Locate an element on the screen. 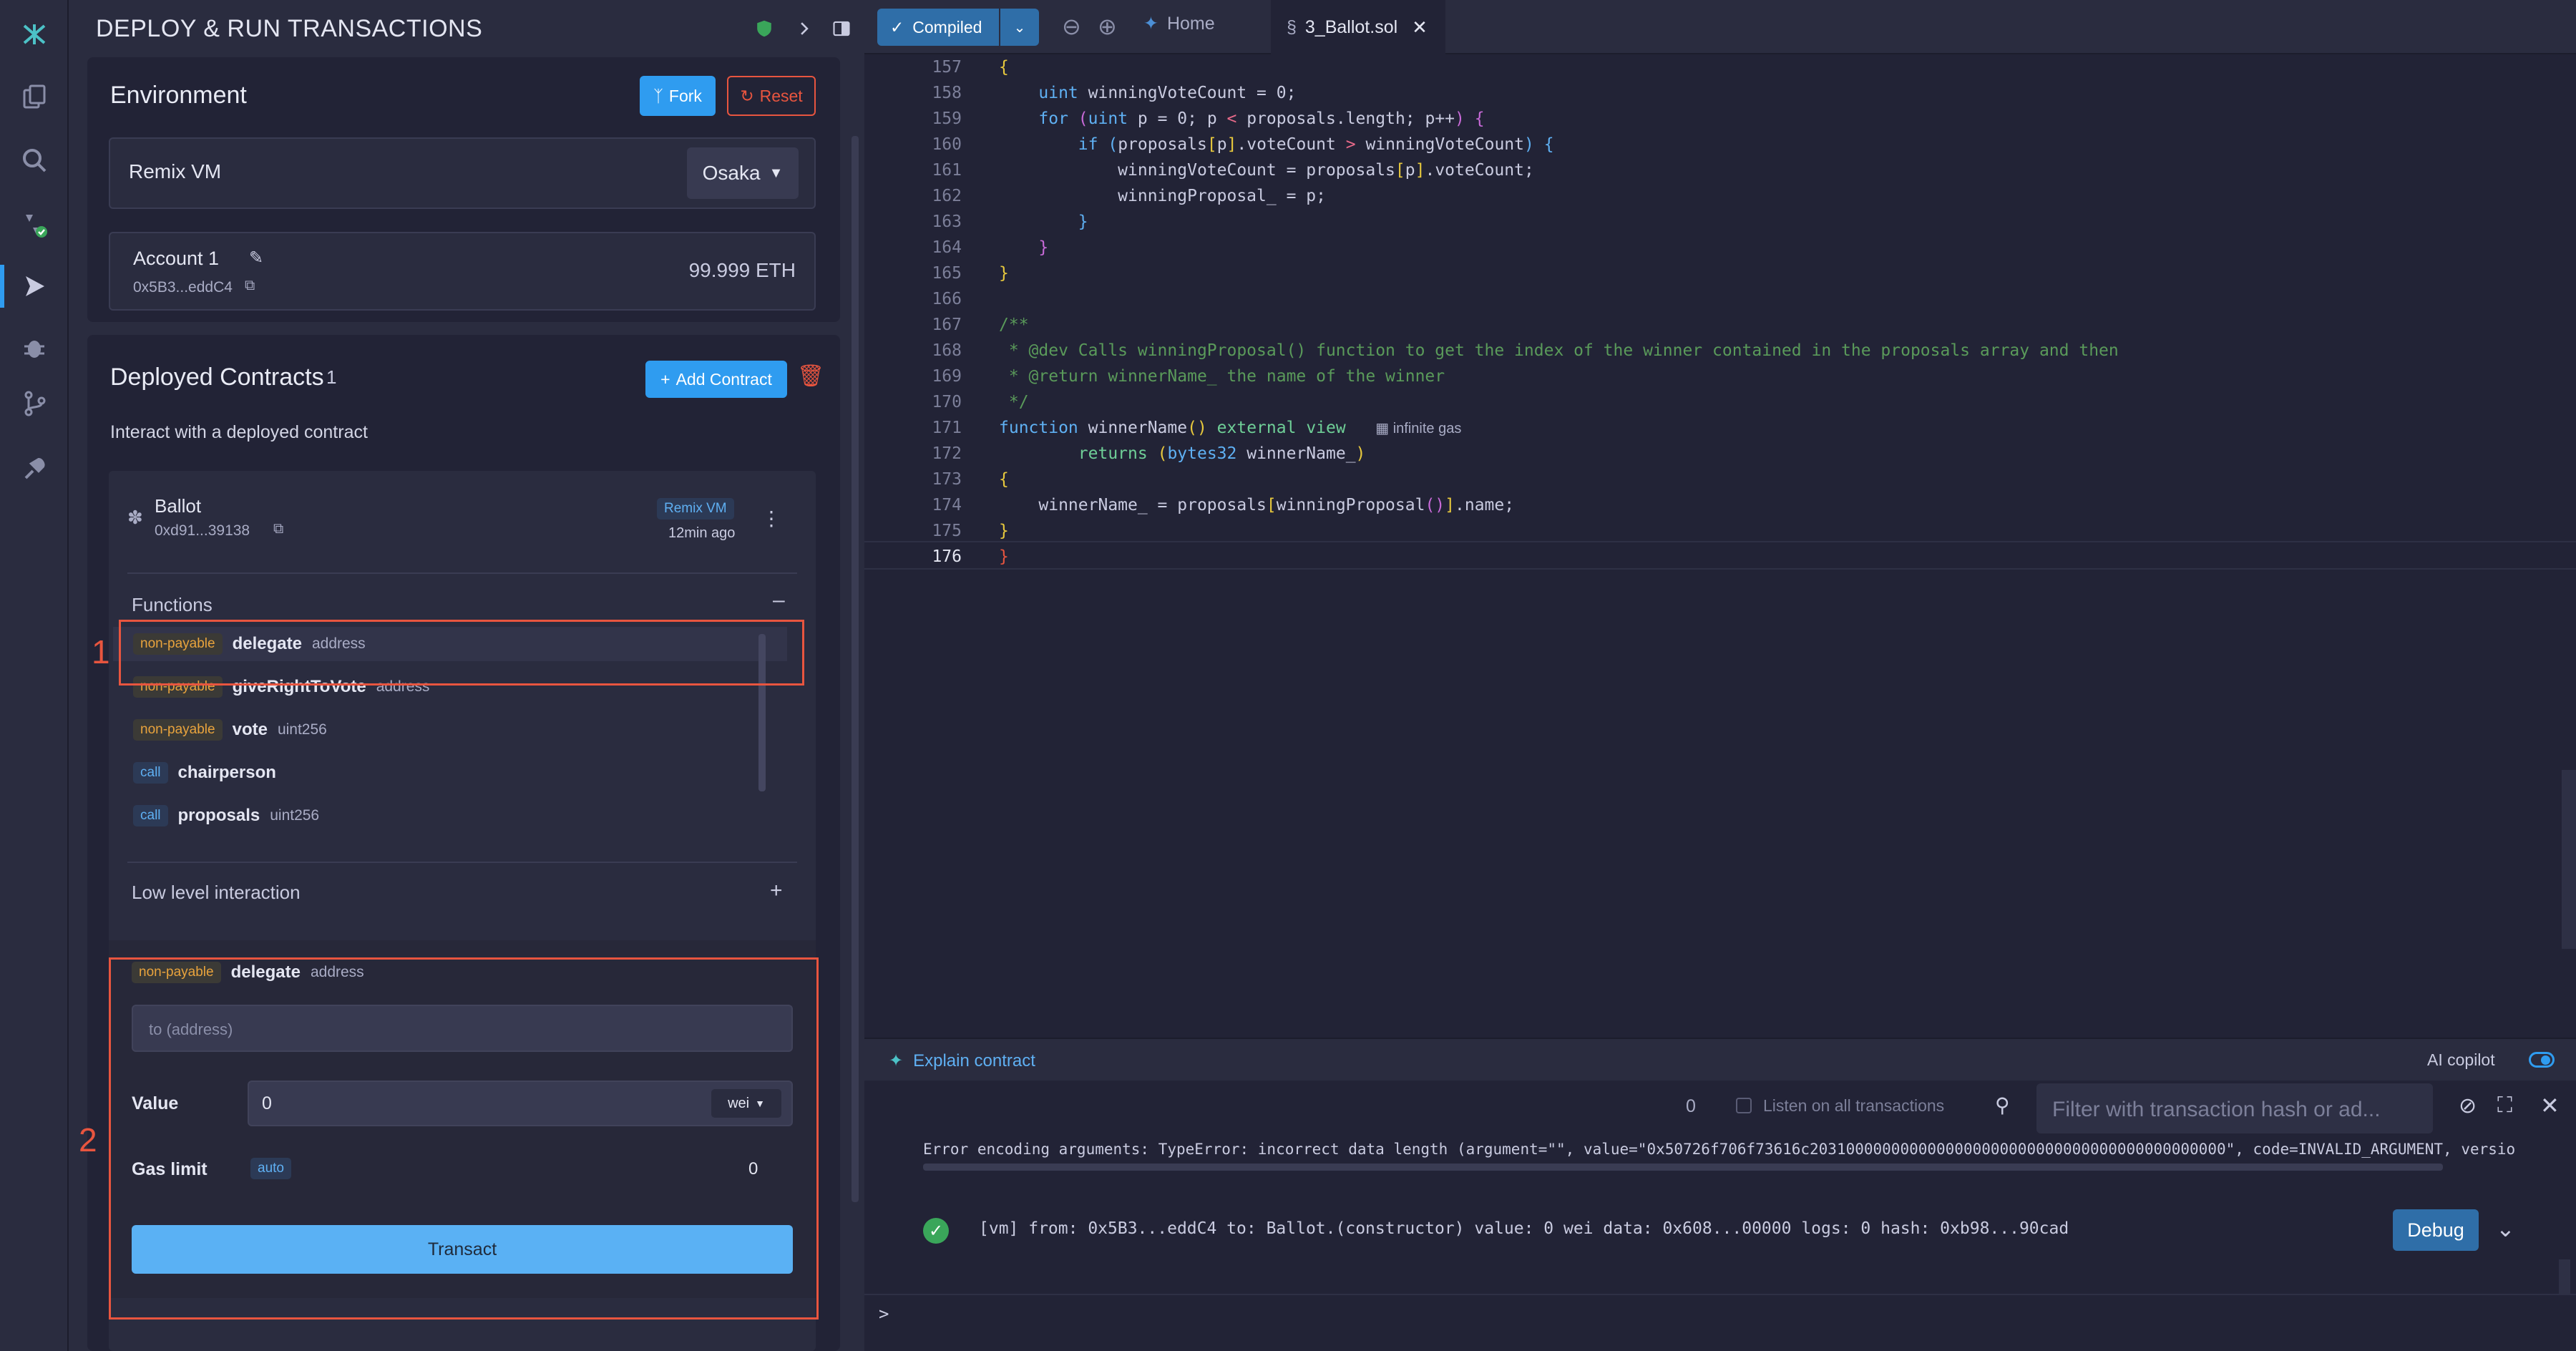  explain-contract-button: ✦ Explain contract is located at coordinates (962, 1060).